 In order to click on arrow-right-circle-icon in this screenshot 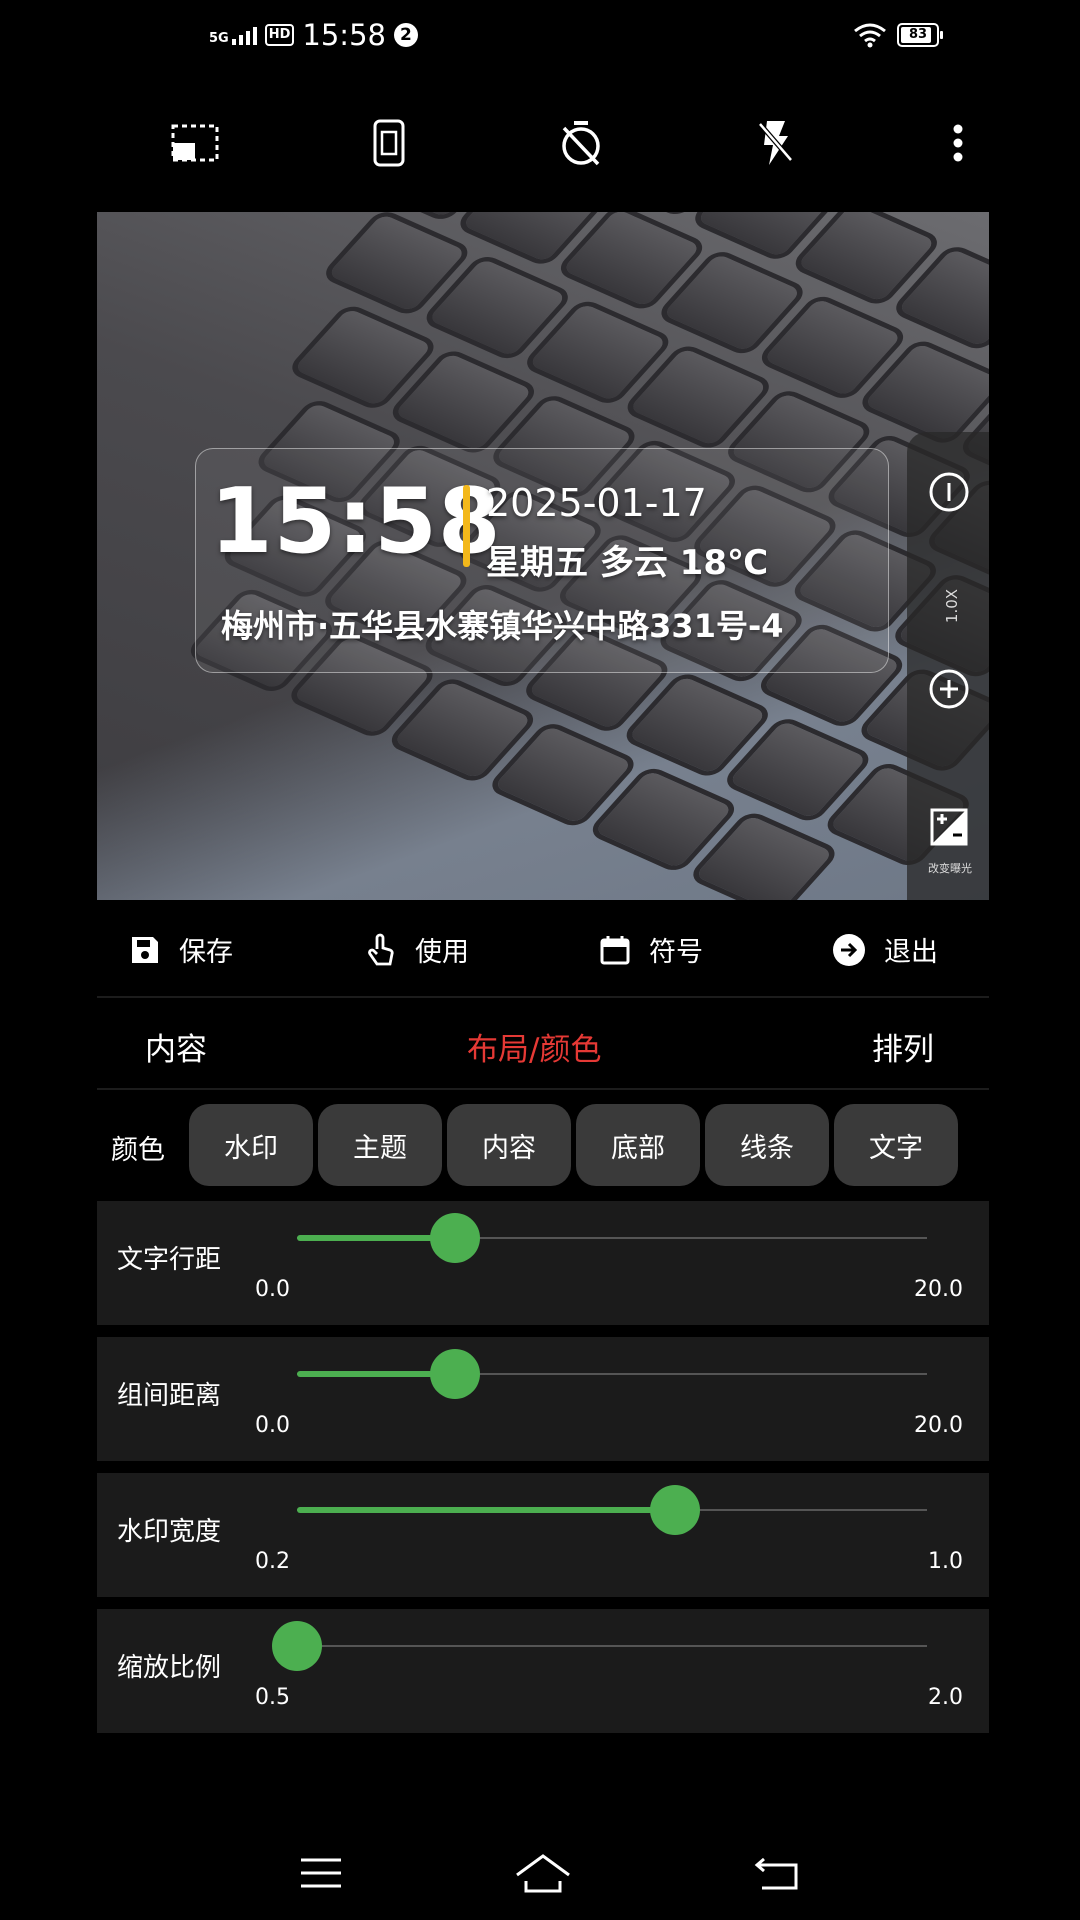, I will do `click(849, 949)`.